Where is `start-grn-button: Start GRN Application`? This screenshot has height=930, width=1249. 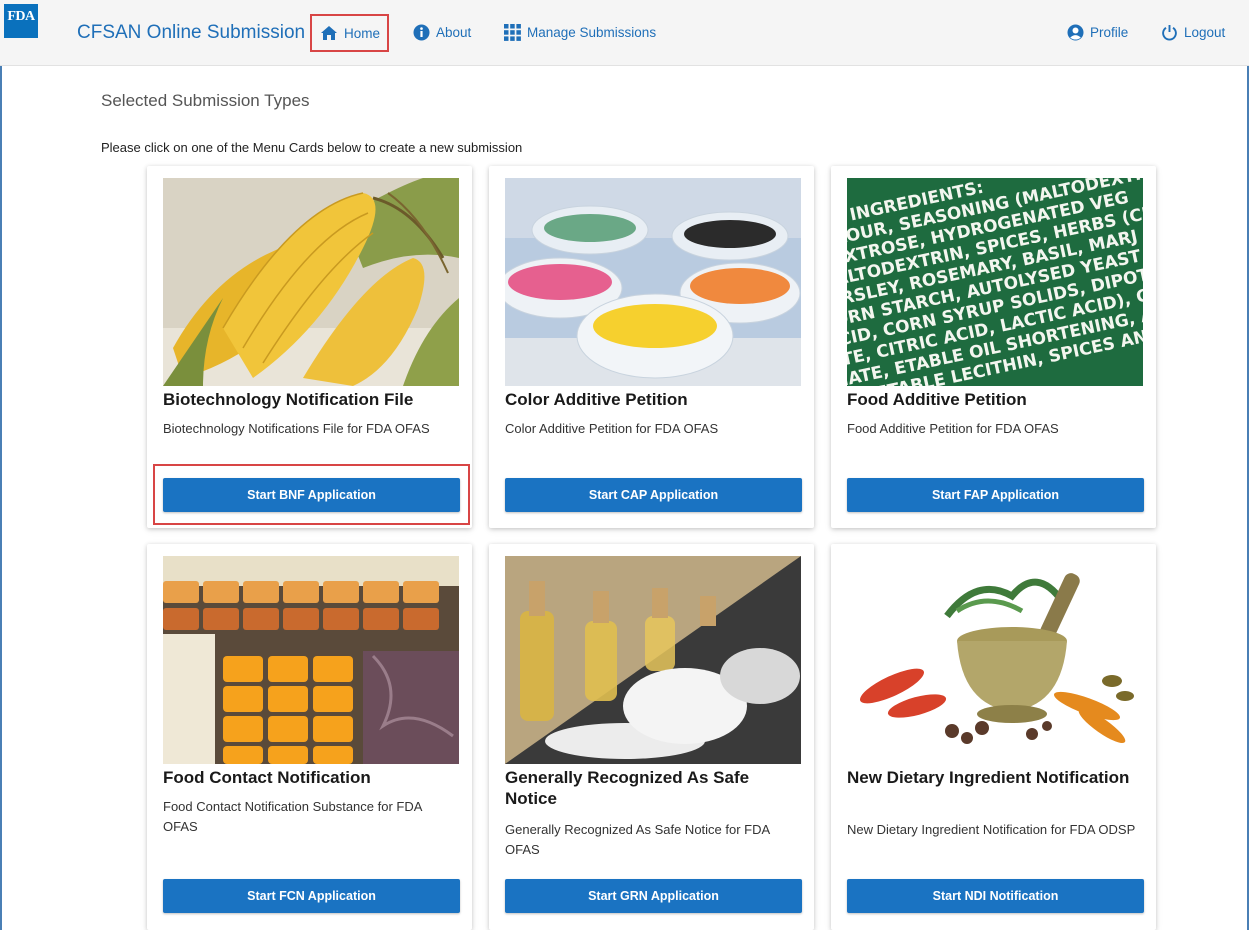 start-grn-button: Start GRN Application is located at coordinates (653, 896).